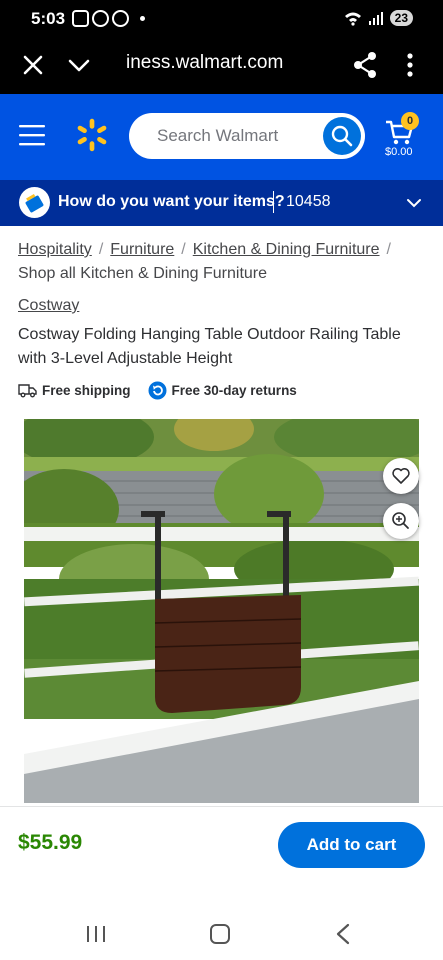  Describe the element at coordinates (142, 249) in the screenshot. I see `breadcrumb-link-furniture: Furniture` at that location.